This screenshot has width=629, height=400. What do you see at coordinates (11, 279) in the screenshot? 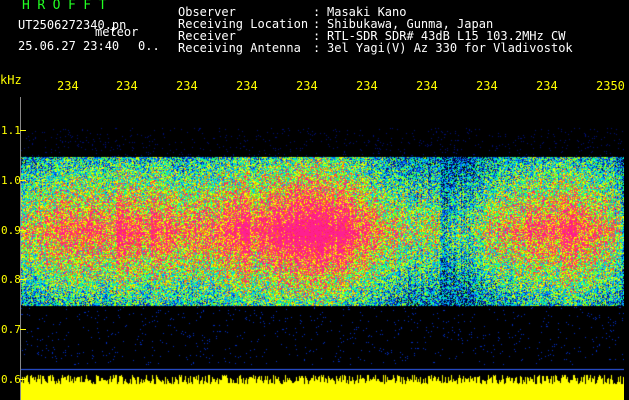
I see `freq-tick: 0.8` at bounding box center [11, 279].